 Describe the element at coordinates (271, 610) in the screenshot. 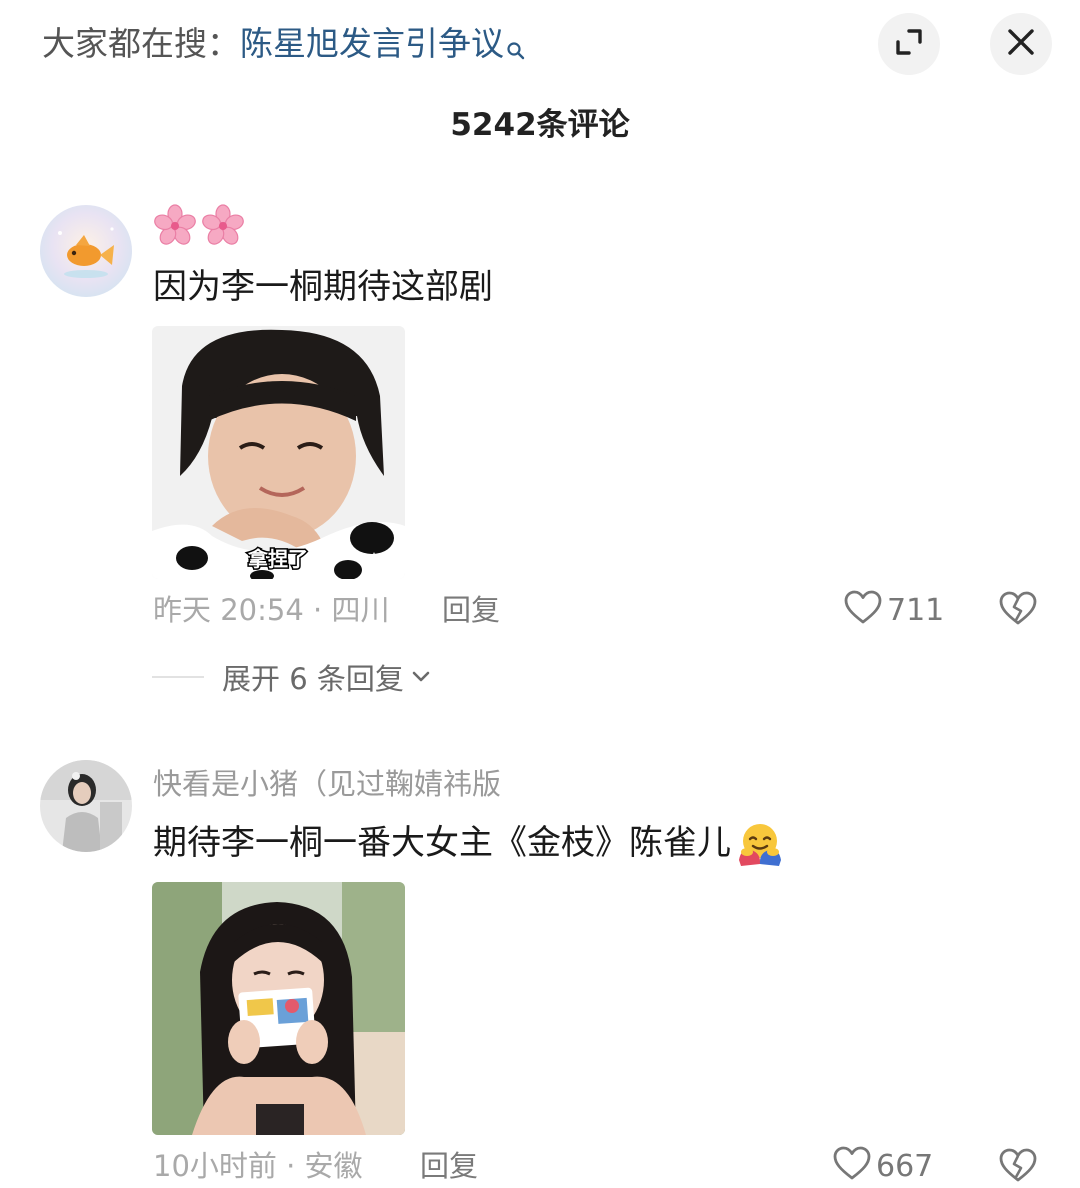

I see `comment-time-location: 昨天 20:54 · 四川` at that location.